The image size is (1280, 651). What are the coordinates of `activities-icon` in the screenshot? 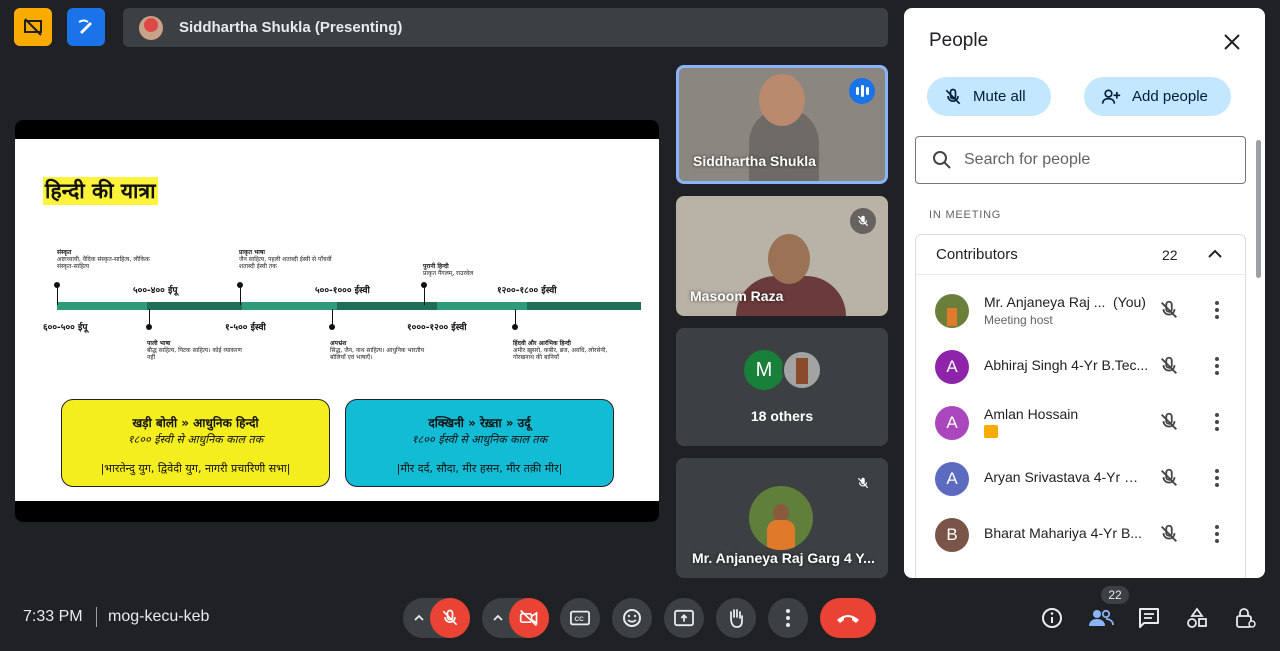 It's located at (1197, 618).